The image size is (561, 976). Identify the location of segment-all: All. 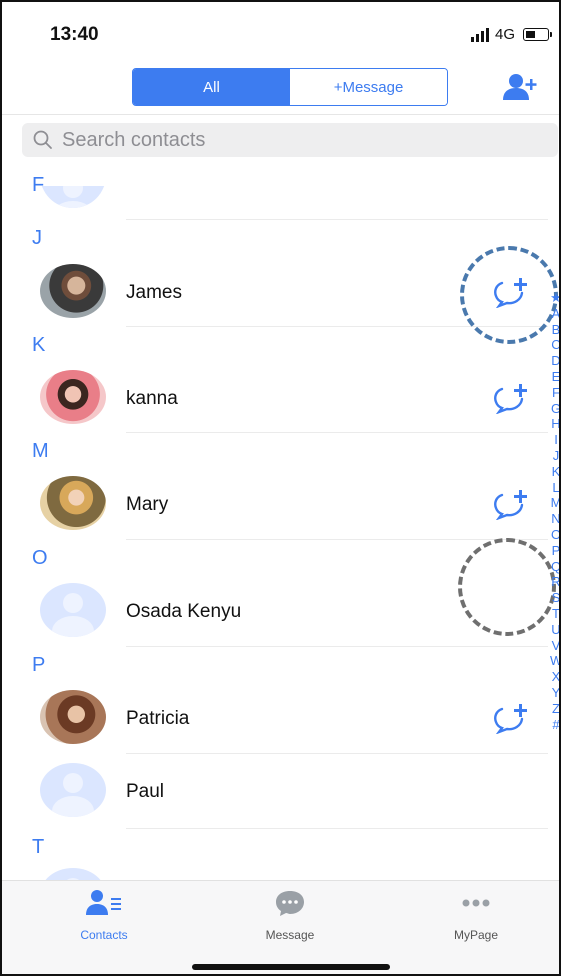
(211, 87).